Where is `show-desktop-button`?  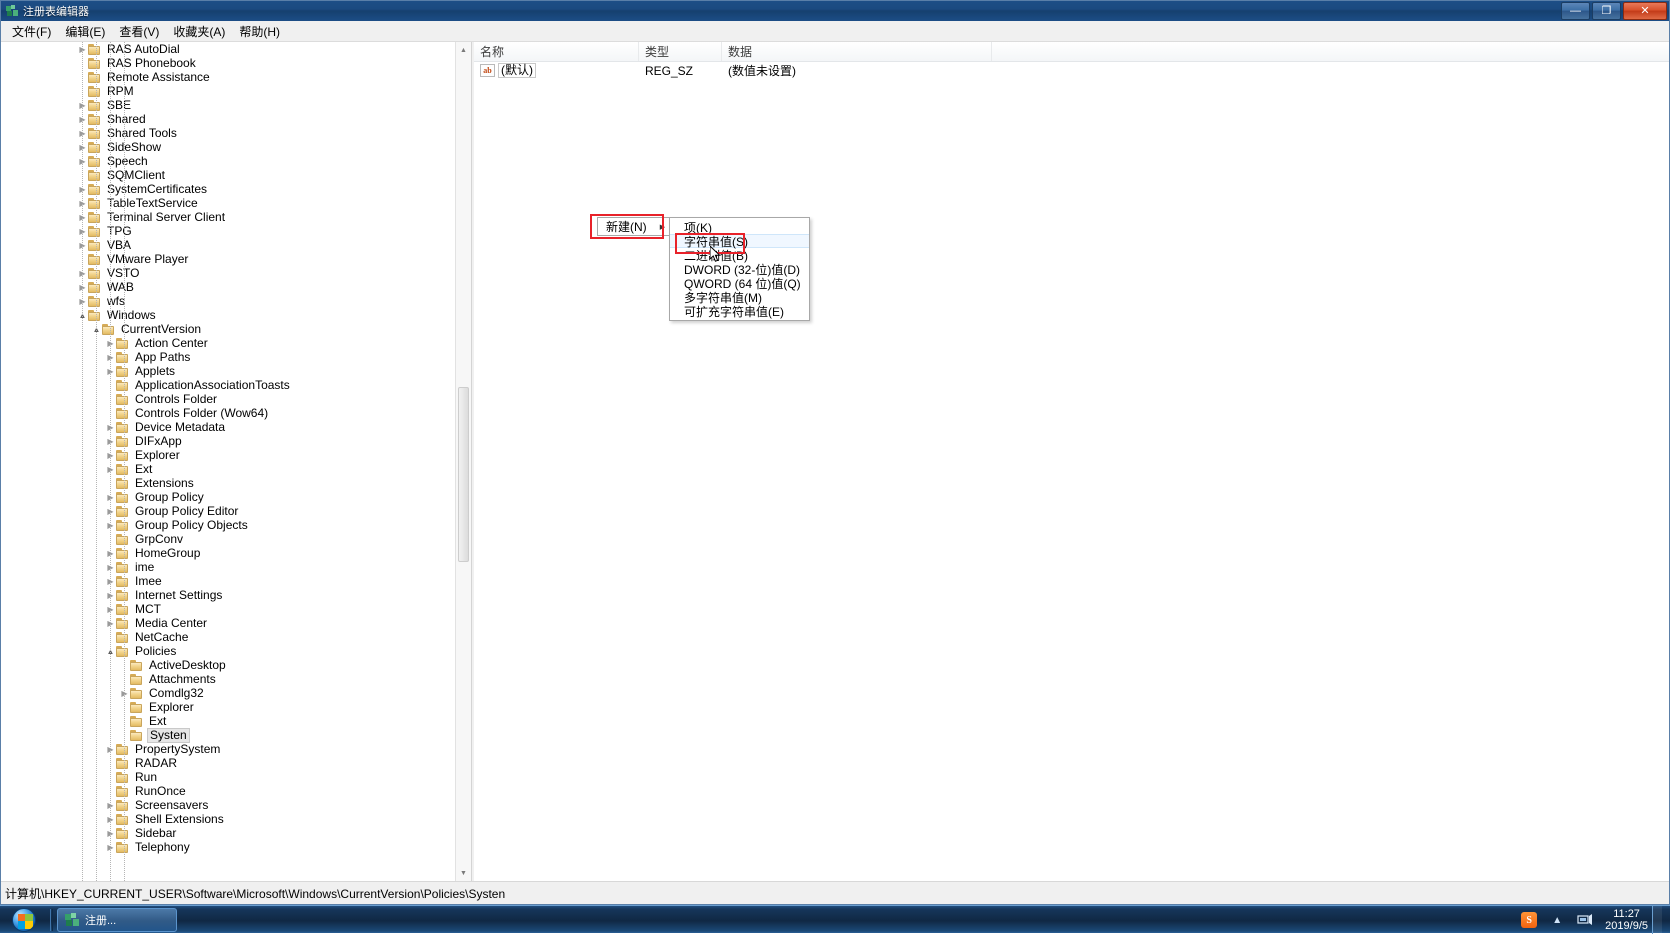
show-desktop-button is located at coordinates (1657, 920).